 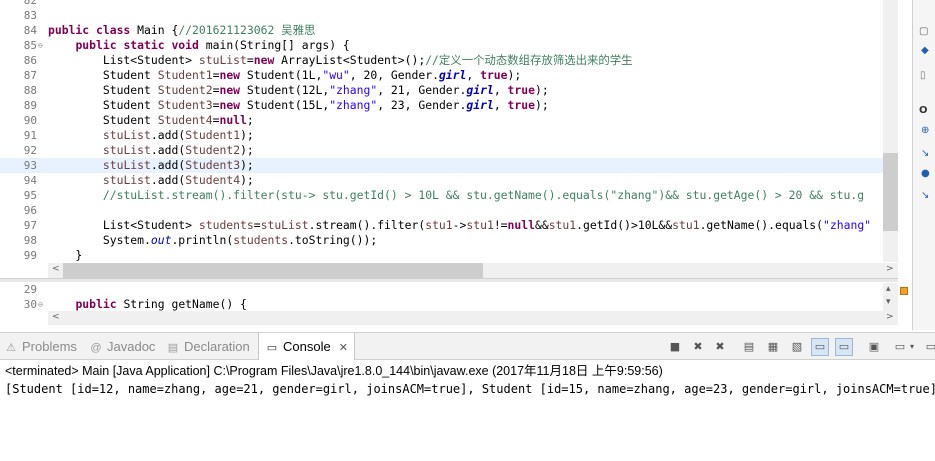 What do you see at coordinates (30, 30) in the screenshot?
I see `line-number: 84` at bounding box center [30, 30].